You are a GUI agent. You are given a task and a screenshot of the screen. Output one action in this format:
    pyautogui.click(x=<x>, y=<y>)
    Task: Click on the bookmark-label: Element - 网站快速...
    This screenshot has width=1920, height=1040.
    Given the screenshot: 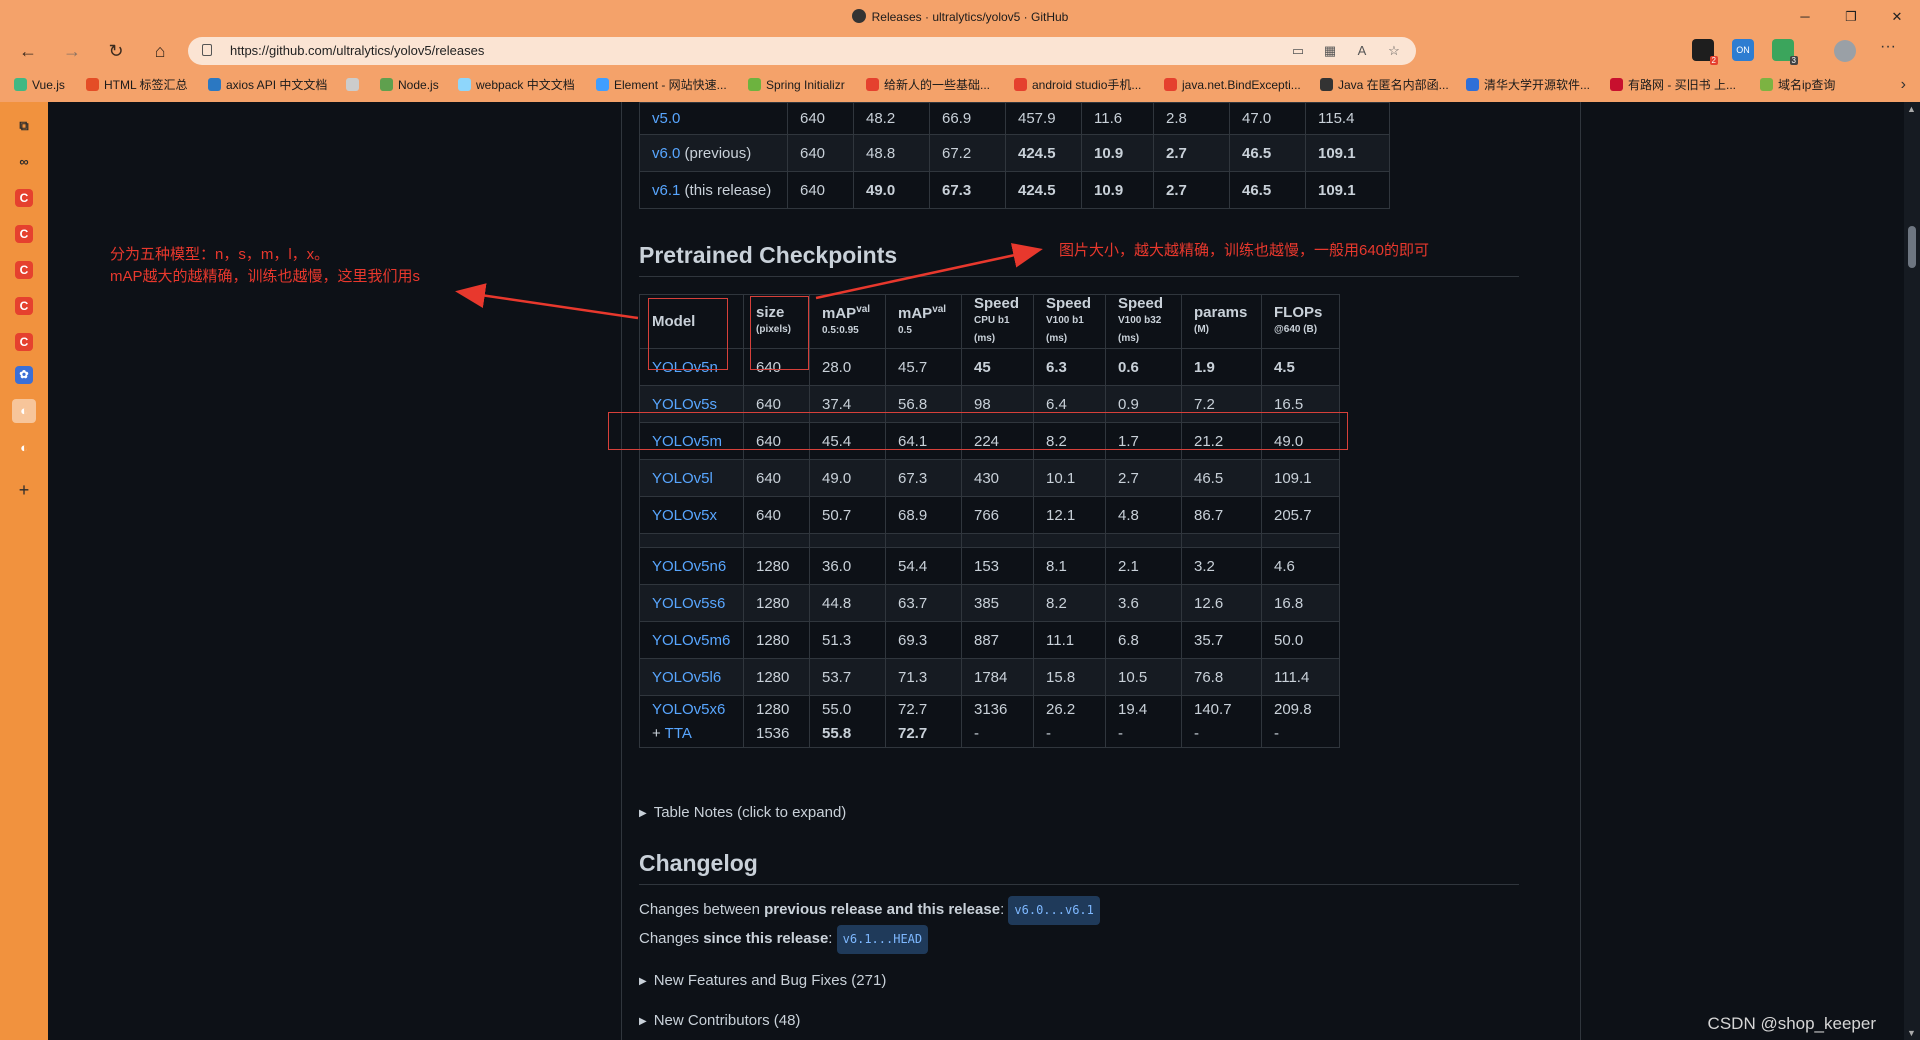 What is the action you would take?
    pyautogui.click(x=670, y=85)
    